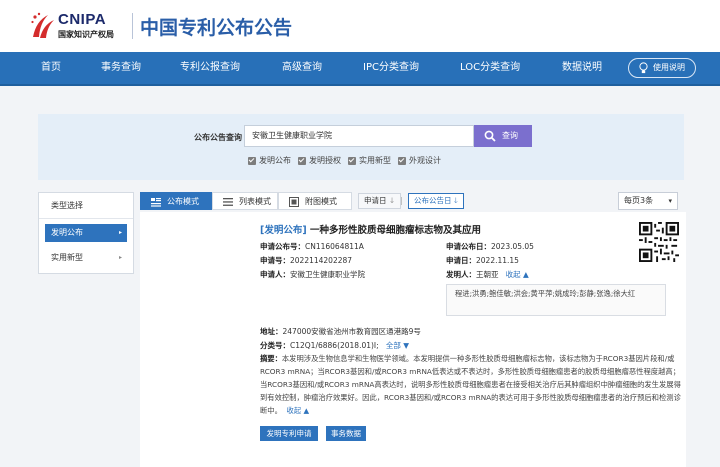 This screenshot has width=720, height=467. What do you see at coordinates (325, 160) in the screenshot?
I see `checkbox-label: 发明授权` at bounding box center [325, 160].